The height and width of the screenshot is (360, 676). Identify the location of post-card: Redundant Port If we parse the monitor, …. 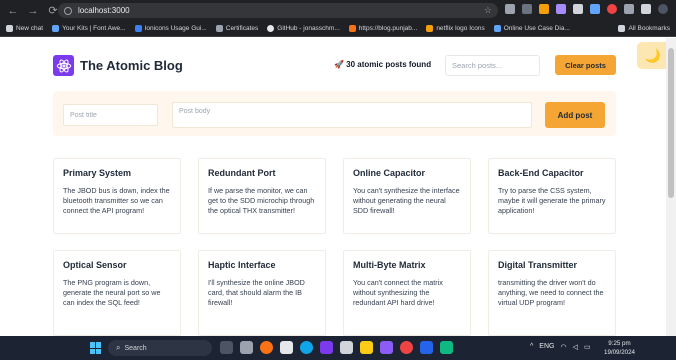
(262, 196).